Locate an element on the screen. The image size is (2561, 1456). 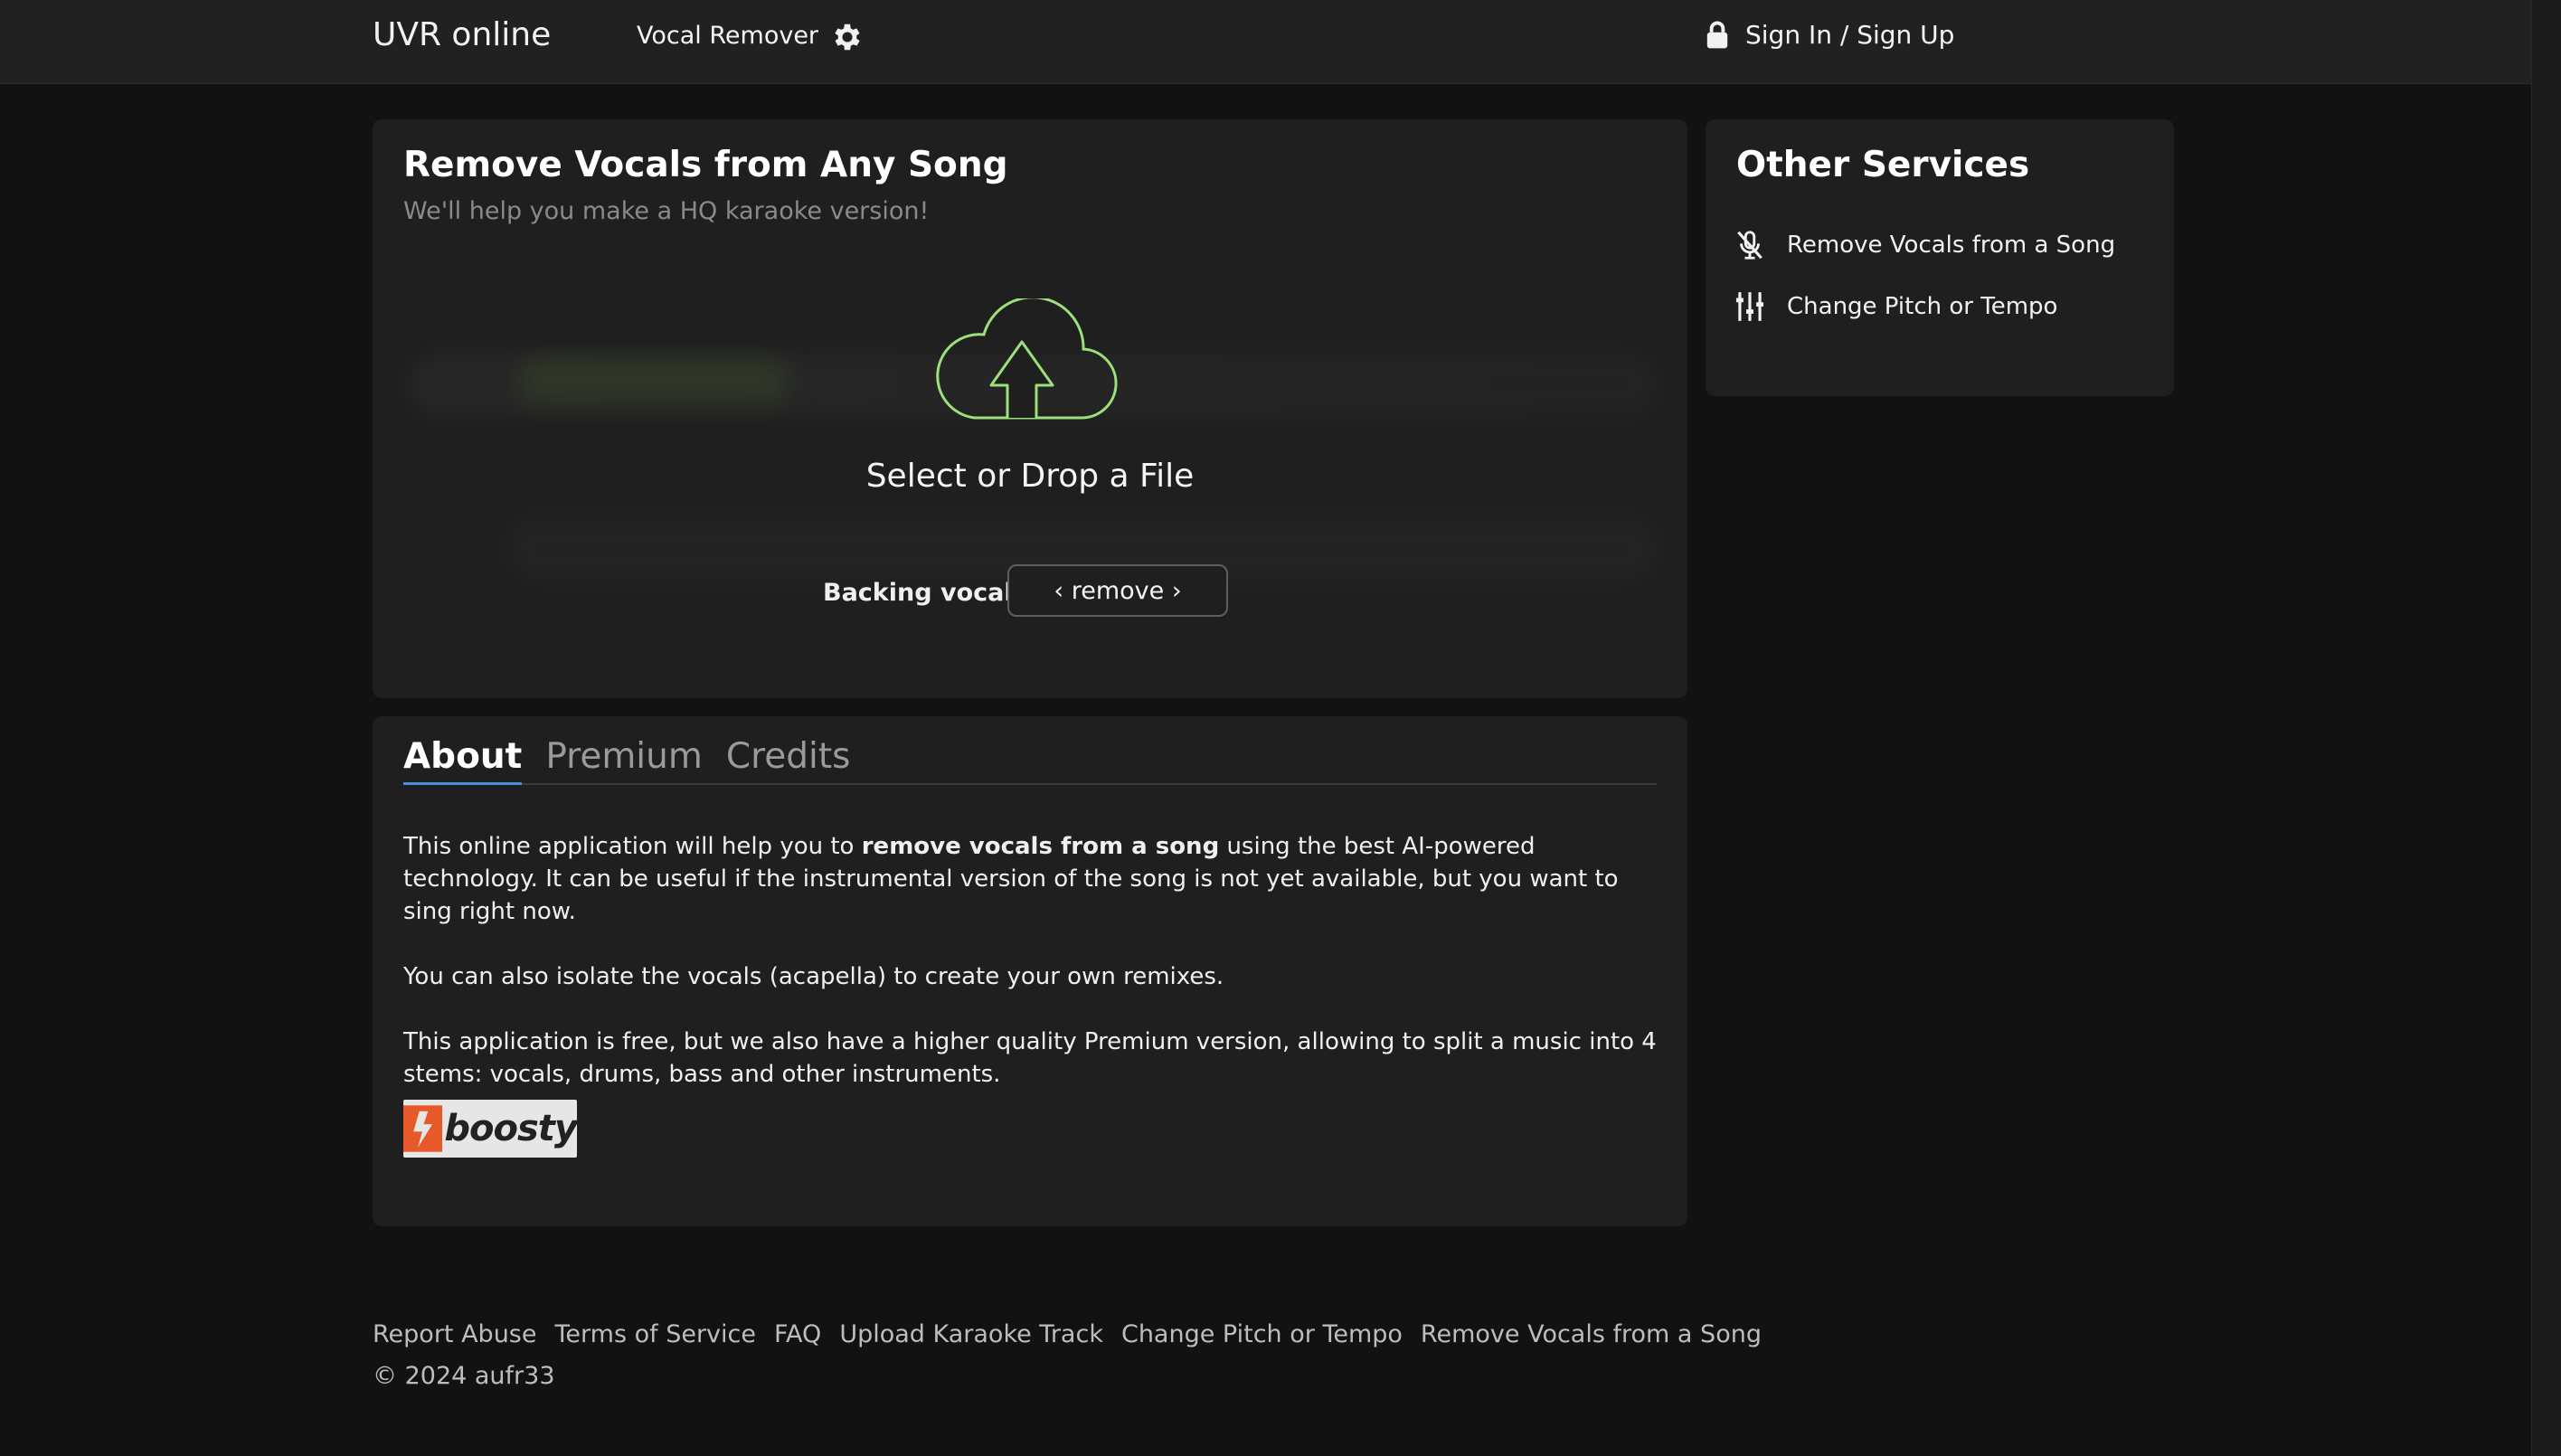
footer-link-upload-karaoke: Upload Karaoke Track is located at coordinates (971, 1334).